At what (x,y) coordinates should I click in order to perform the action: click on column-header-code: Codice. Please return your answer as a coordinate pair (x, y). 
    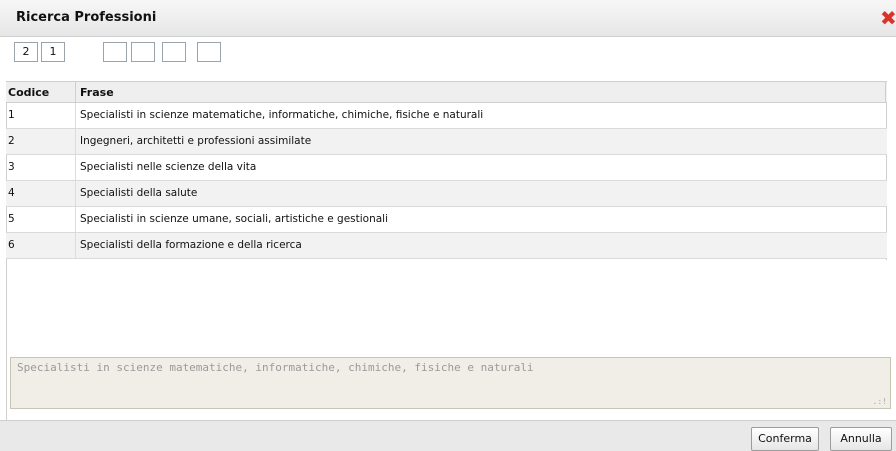
    Looking at the image, I should click on (28, 92).